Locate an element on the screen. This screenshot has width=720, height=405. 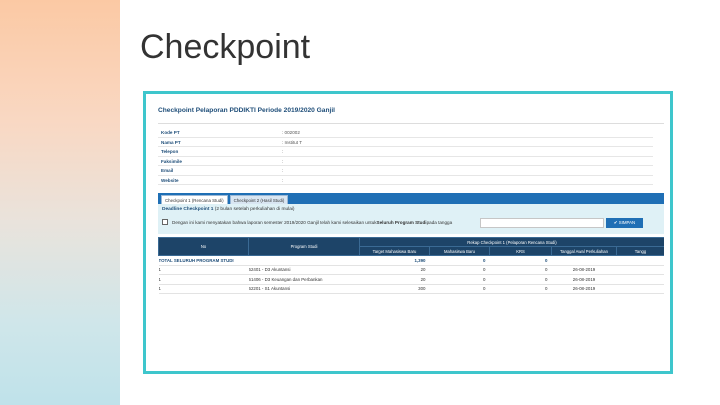
info-label: Faksimile is located at coordinates (171, 161).